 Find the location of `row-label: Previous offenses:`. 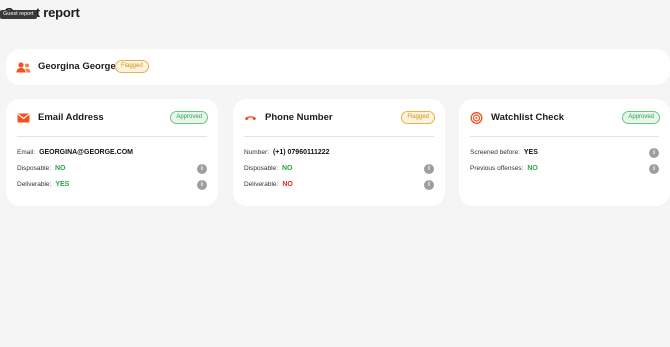

row-label: Previous offenses: is located at coordinates (497, 168).